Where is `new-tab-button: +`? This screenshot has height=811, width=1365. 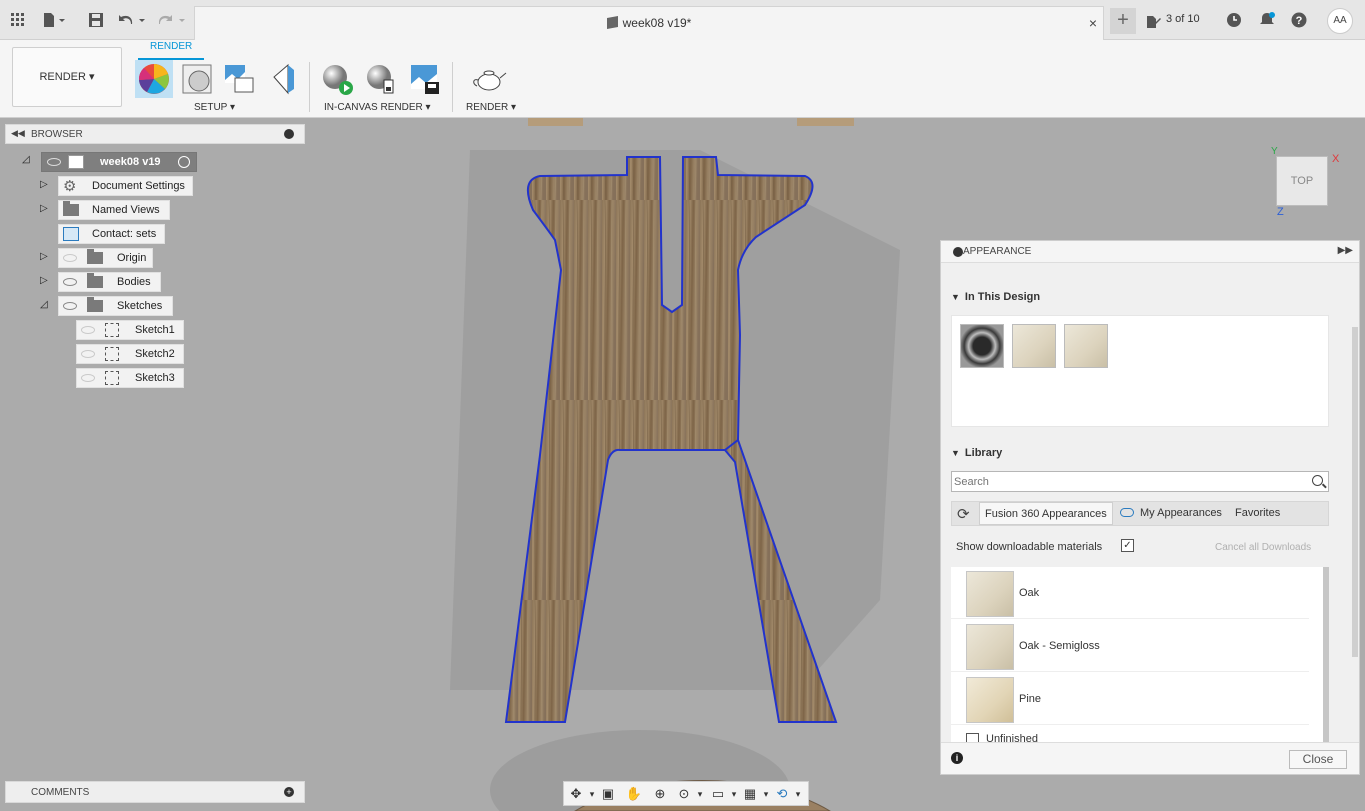 new-tab-button: + is located at coordinates (1123, 21).